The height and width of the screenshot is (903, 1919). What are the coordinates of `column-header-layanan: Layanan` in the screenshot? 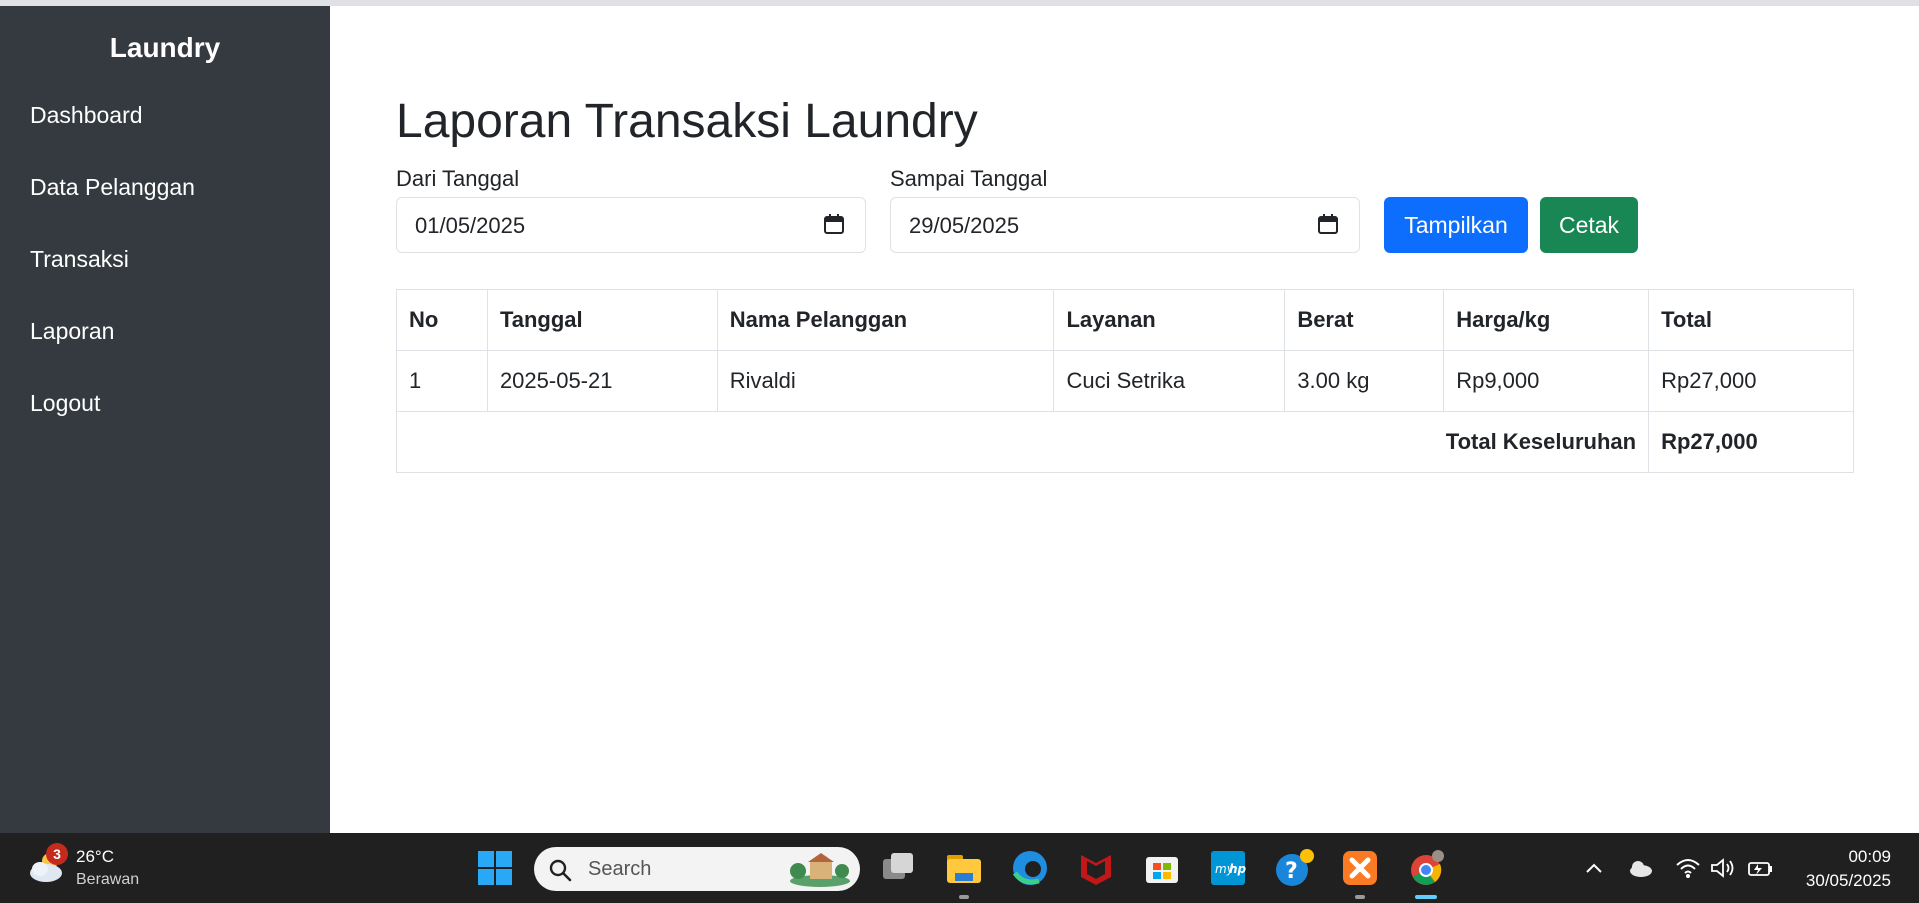 It's located at (1169, 320).